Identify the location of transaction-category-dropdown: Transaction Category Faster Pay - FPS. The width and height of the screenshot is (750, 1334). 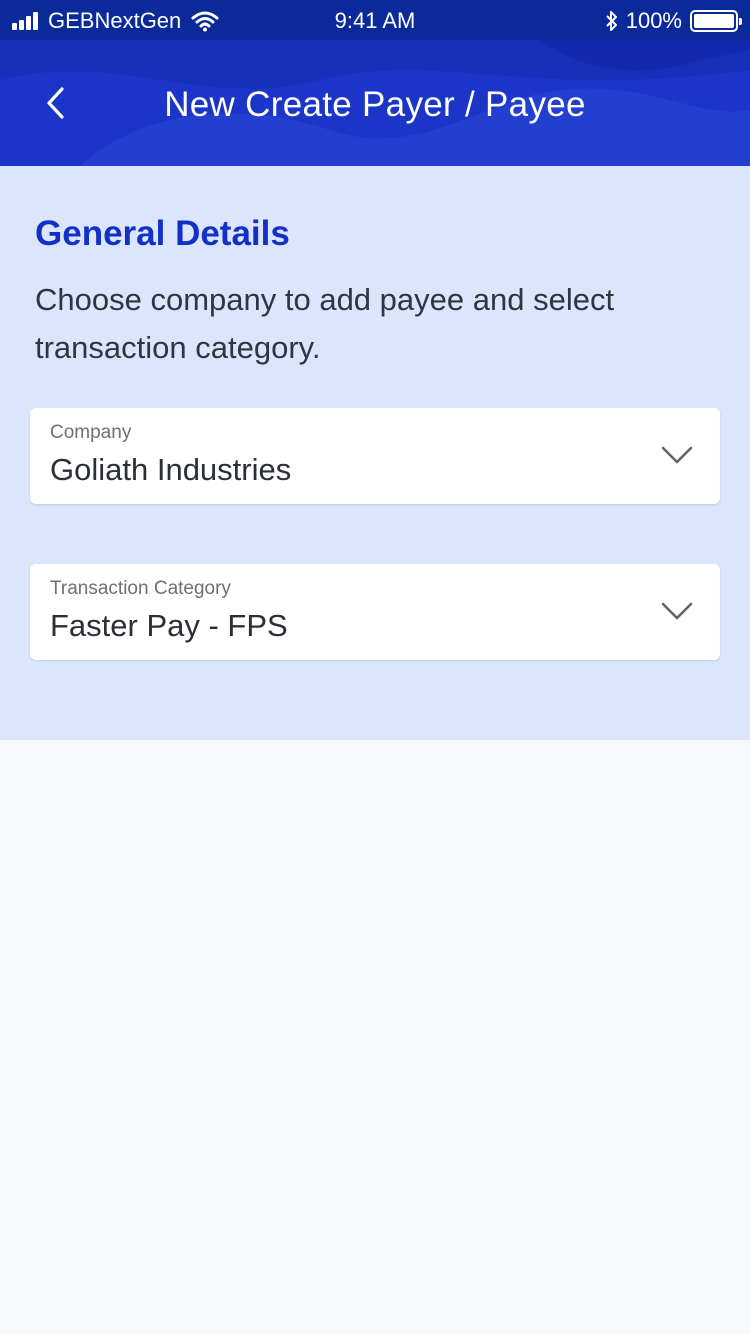
(375, 612).